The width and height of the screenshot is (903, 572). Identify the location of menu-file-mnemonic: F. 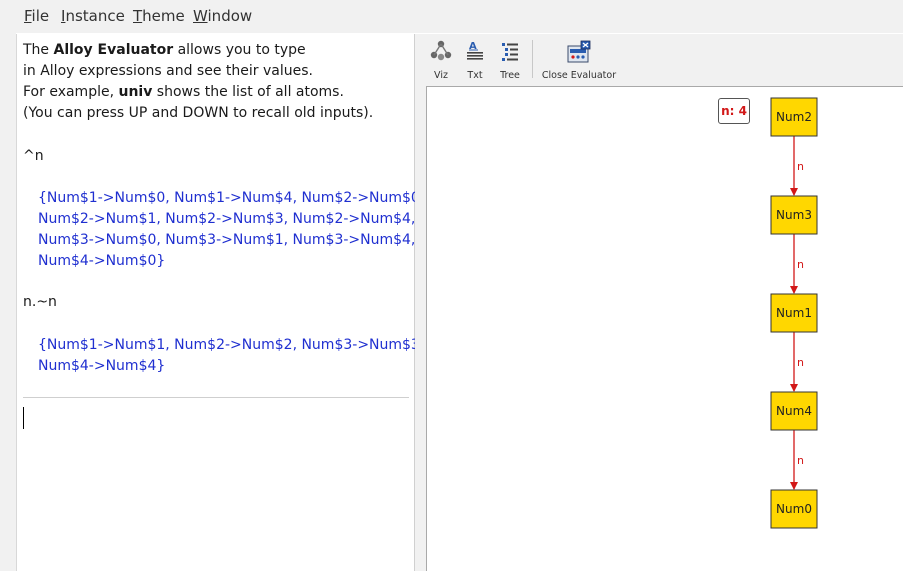
(28, 16).